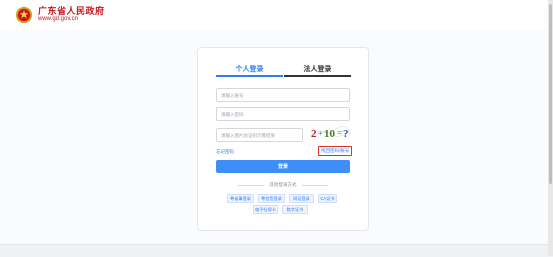 The height and width of the screenshot is (257, 553). What do you see at coordinates (24, 15) in the screenshot?
I see `national-emblem-icon` at bounding box center [24, 15].